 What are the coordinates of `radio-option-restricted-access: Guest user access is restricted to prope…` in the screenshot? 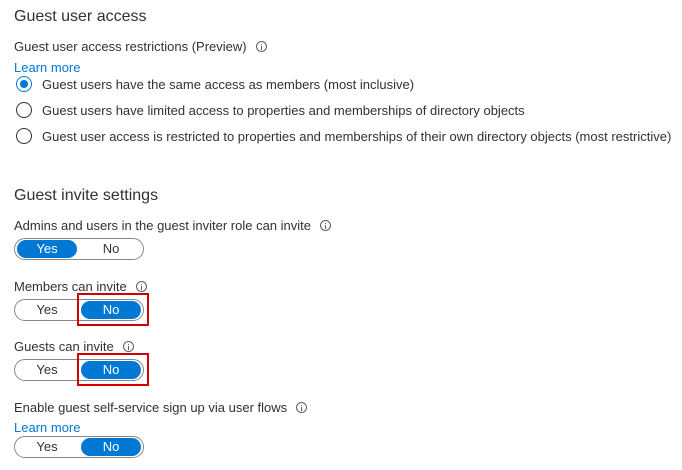 It's located at (343, 136).